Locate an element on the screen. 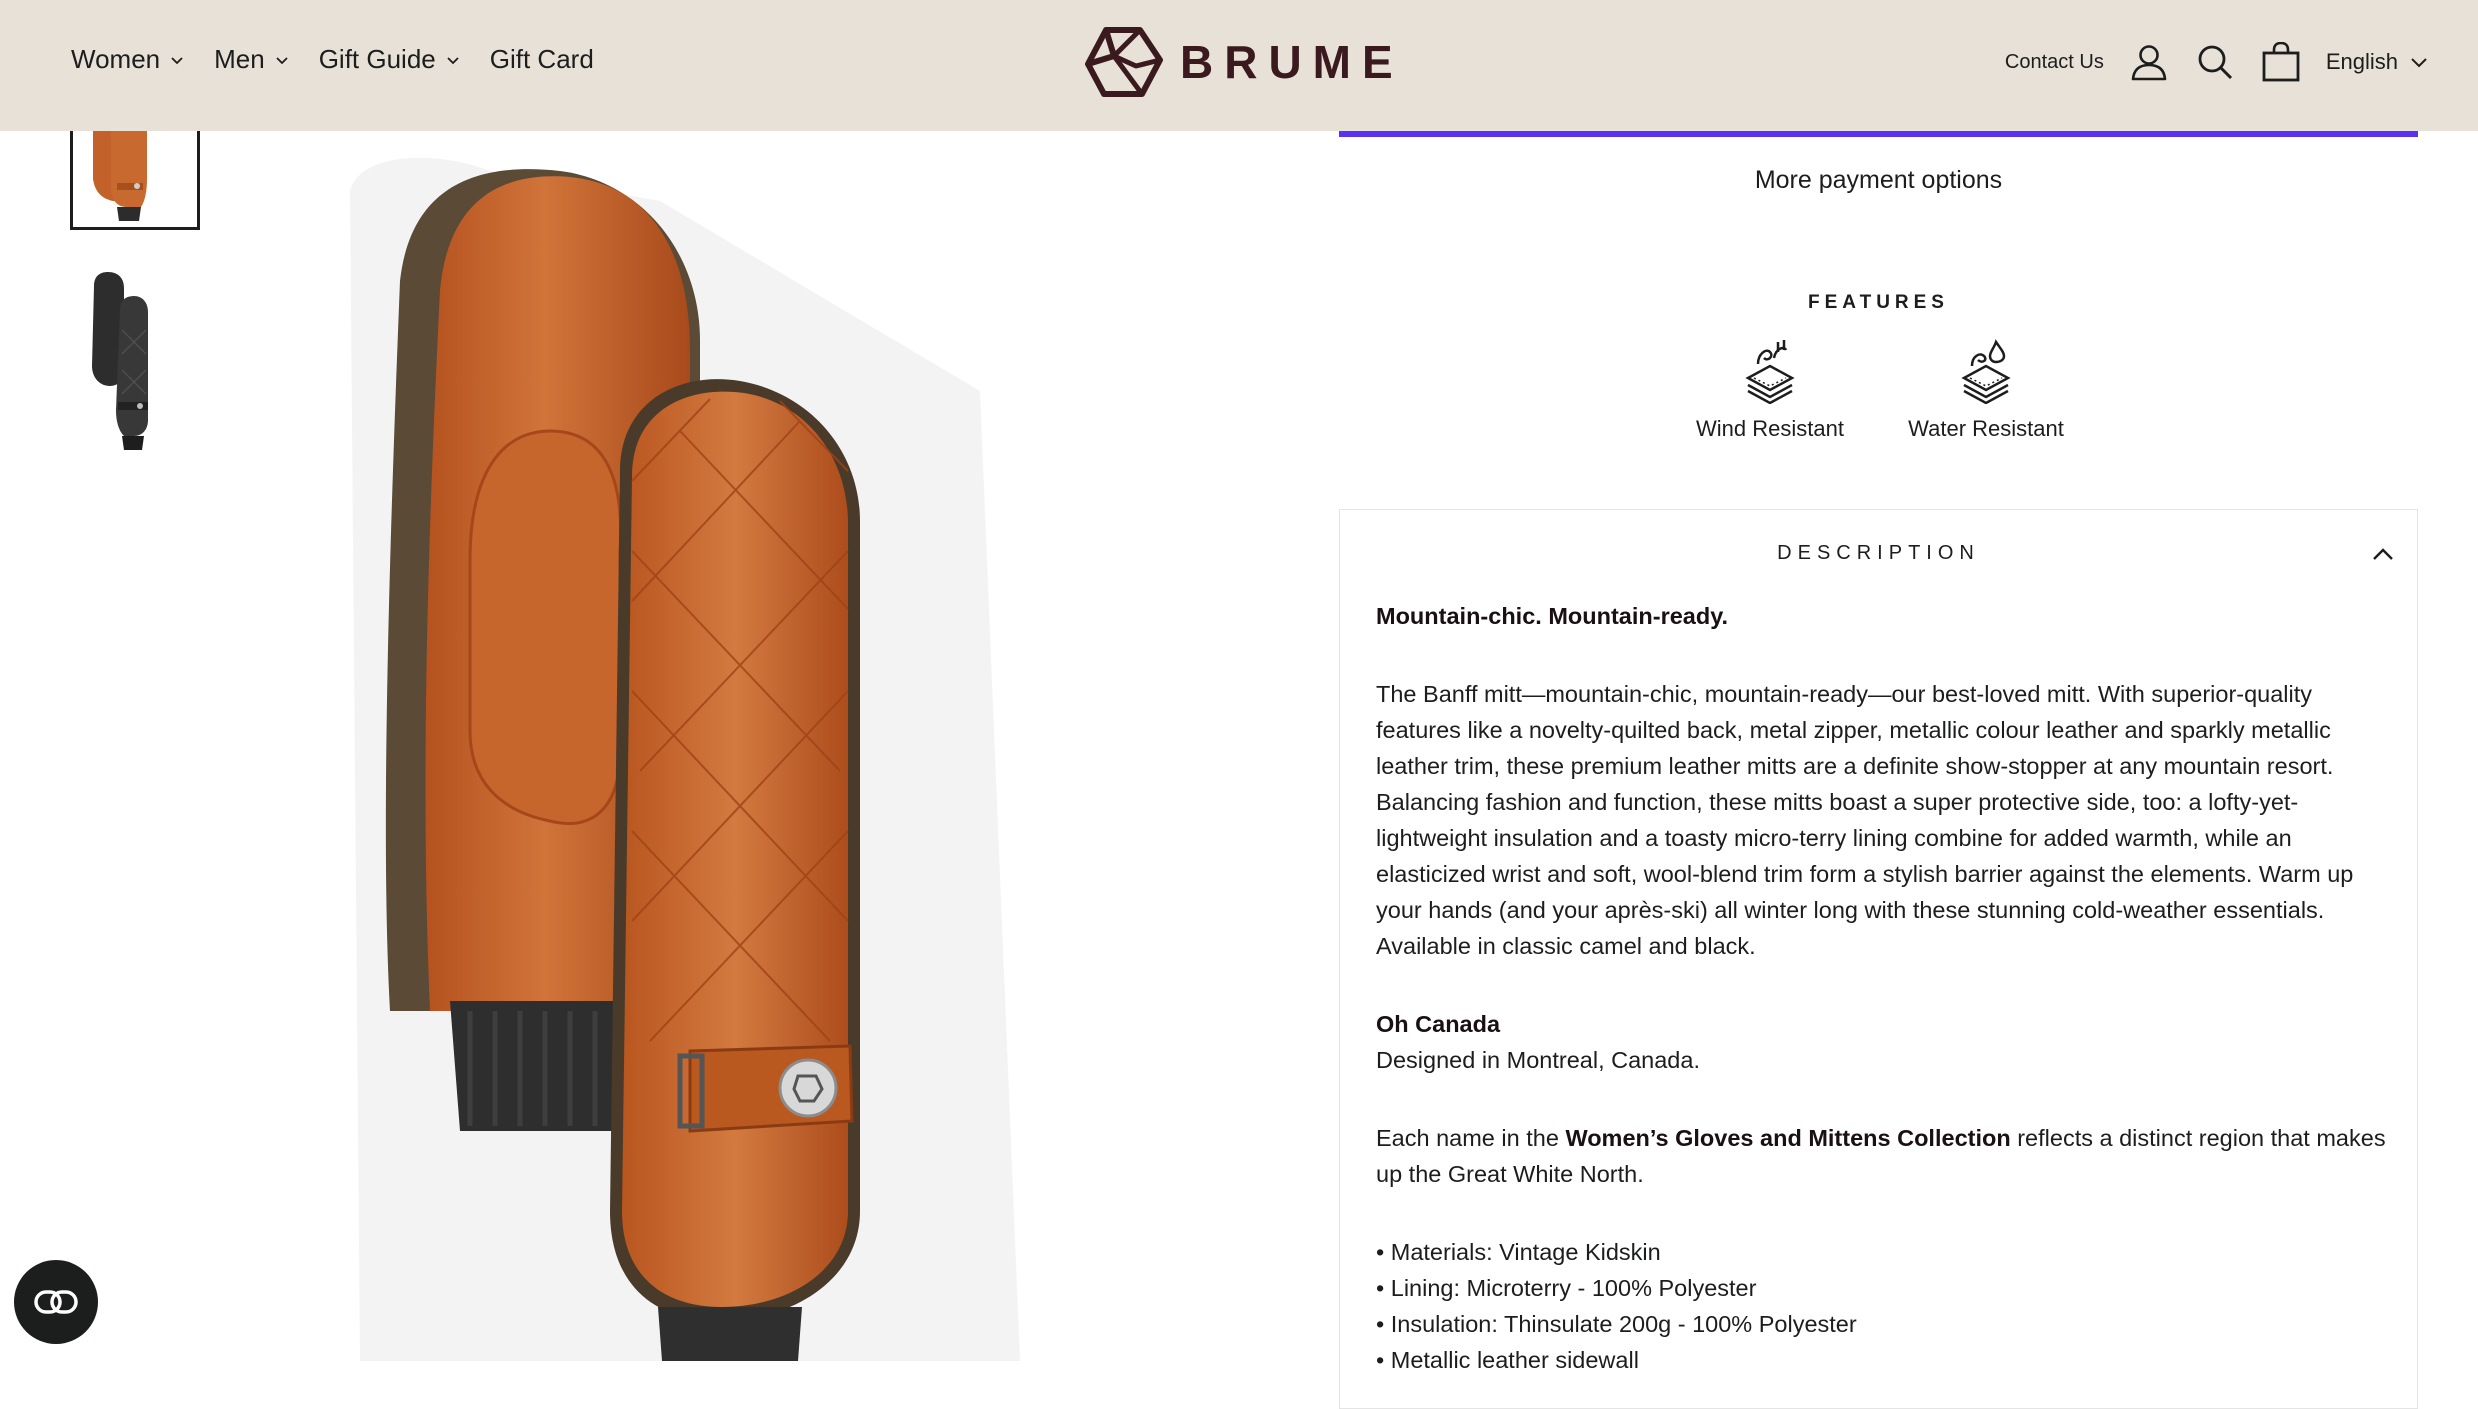 The width and height of the screenshot is (2478, 1409). spec-item: • Lining: Microterry - 100% Polyester is located at coordinates (1566, 1288).